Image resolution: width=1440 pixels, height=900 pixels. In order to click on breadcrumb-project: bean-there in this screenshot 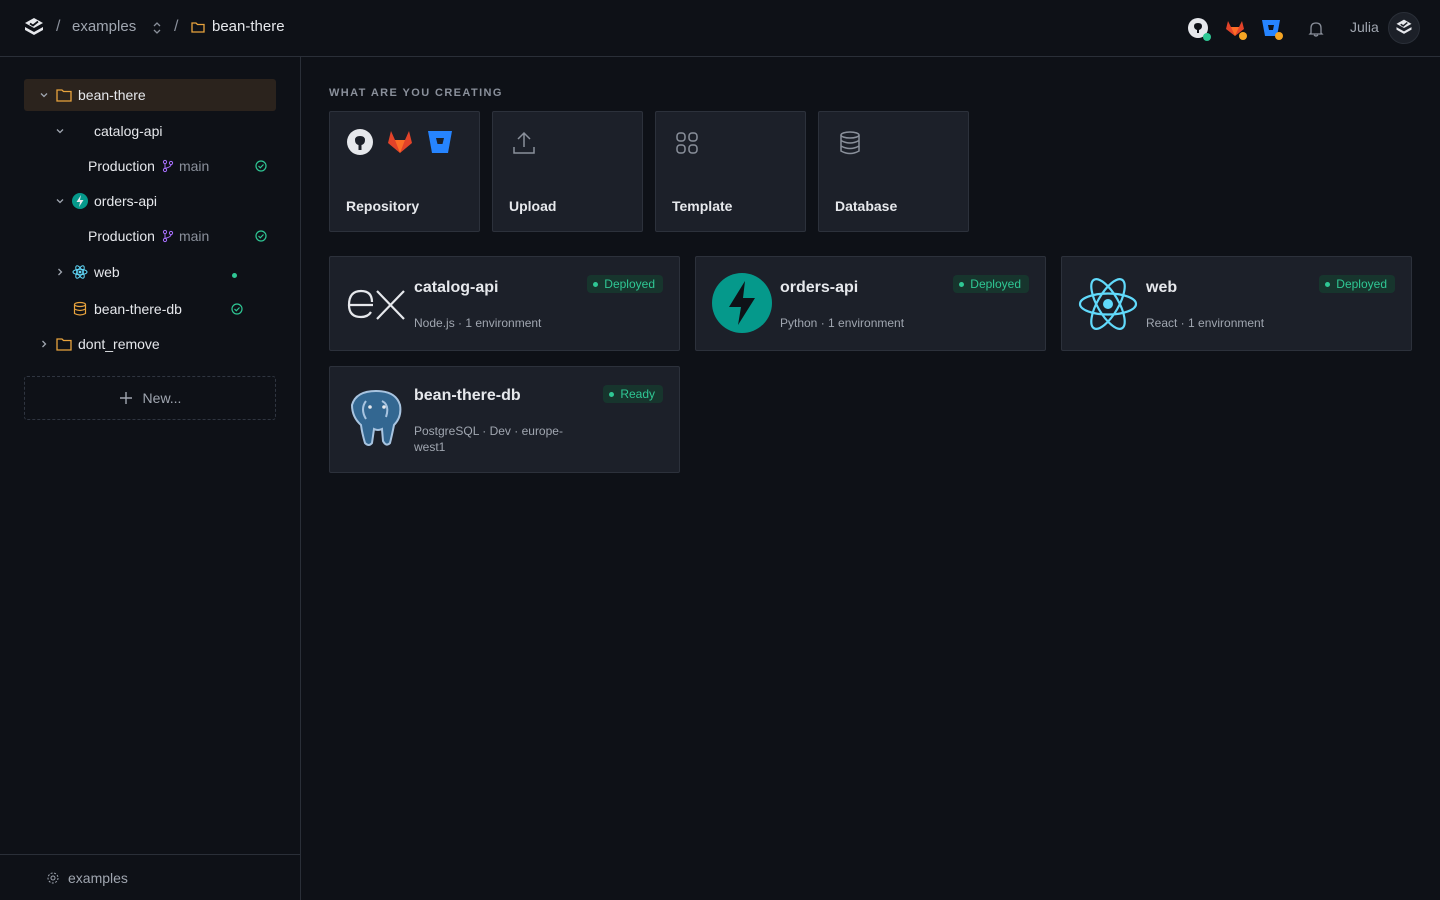, I will do `click(248, 26)`.